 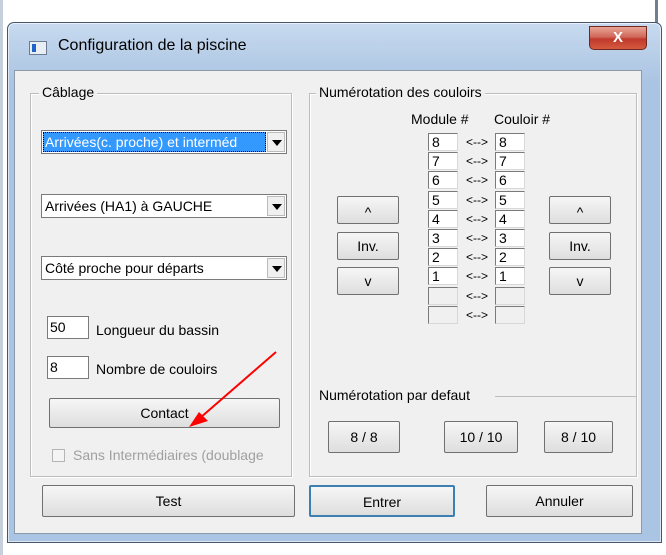 What do you see at coordinates (510, 238) in the screenshot?
I see `couloir-cell: 3` at bounding box center [510, 238].